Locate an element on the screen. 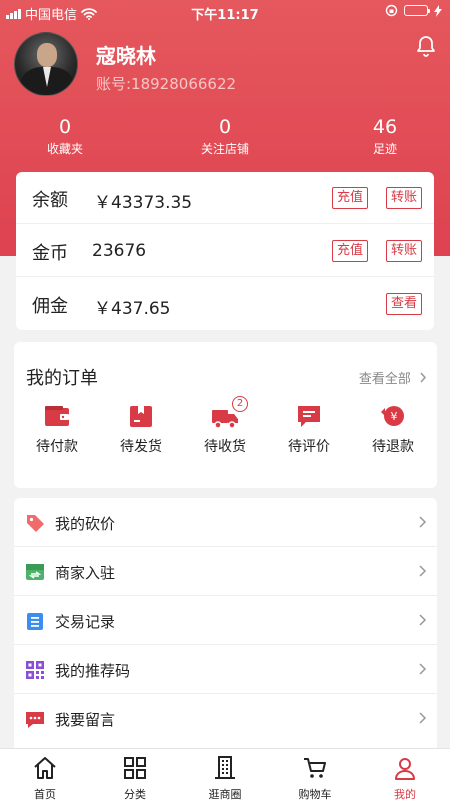 This screenshot has width=450, height=800. tab-label: 逛商圈 is located at coordinates (225, 794).